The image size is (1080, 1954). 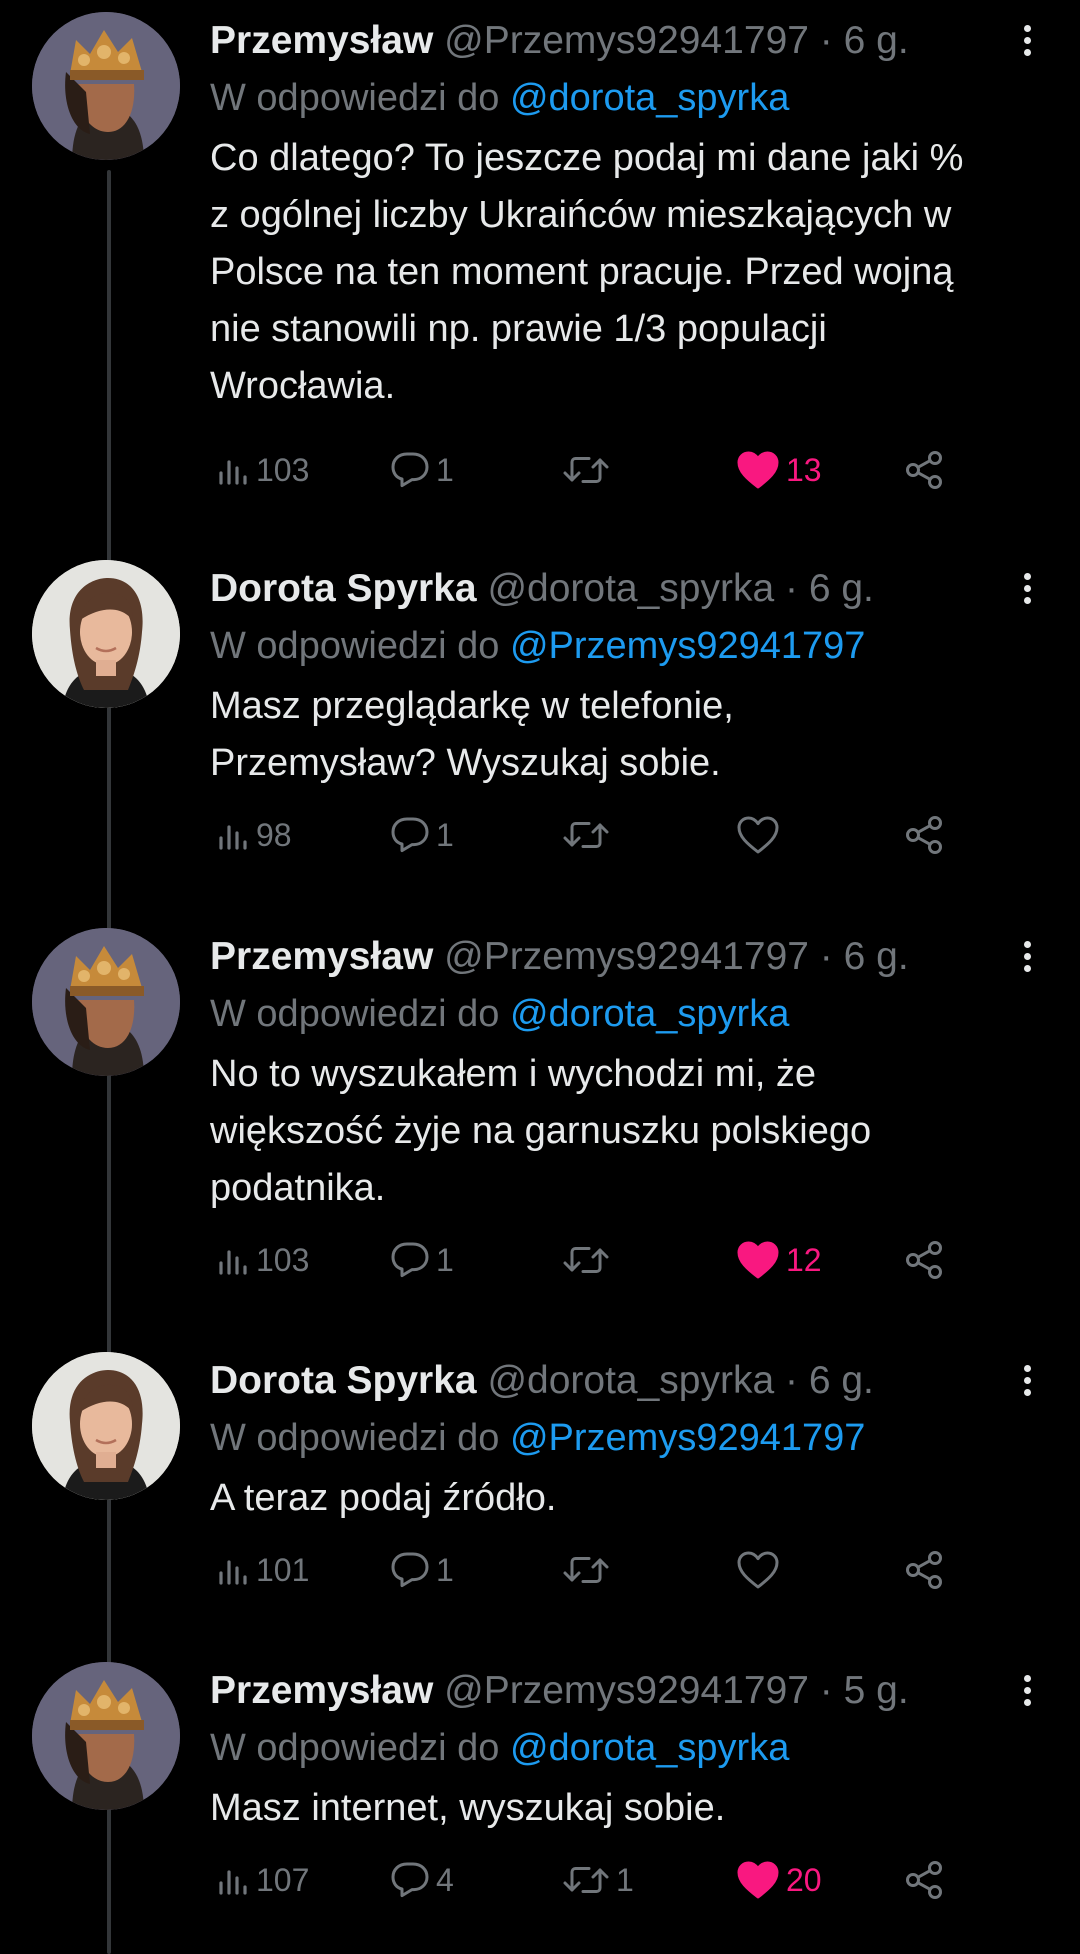 I want to click on views-count: 107, so click(x=283, y=1879).